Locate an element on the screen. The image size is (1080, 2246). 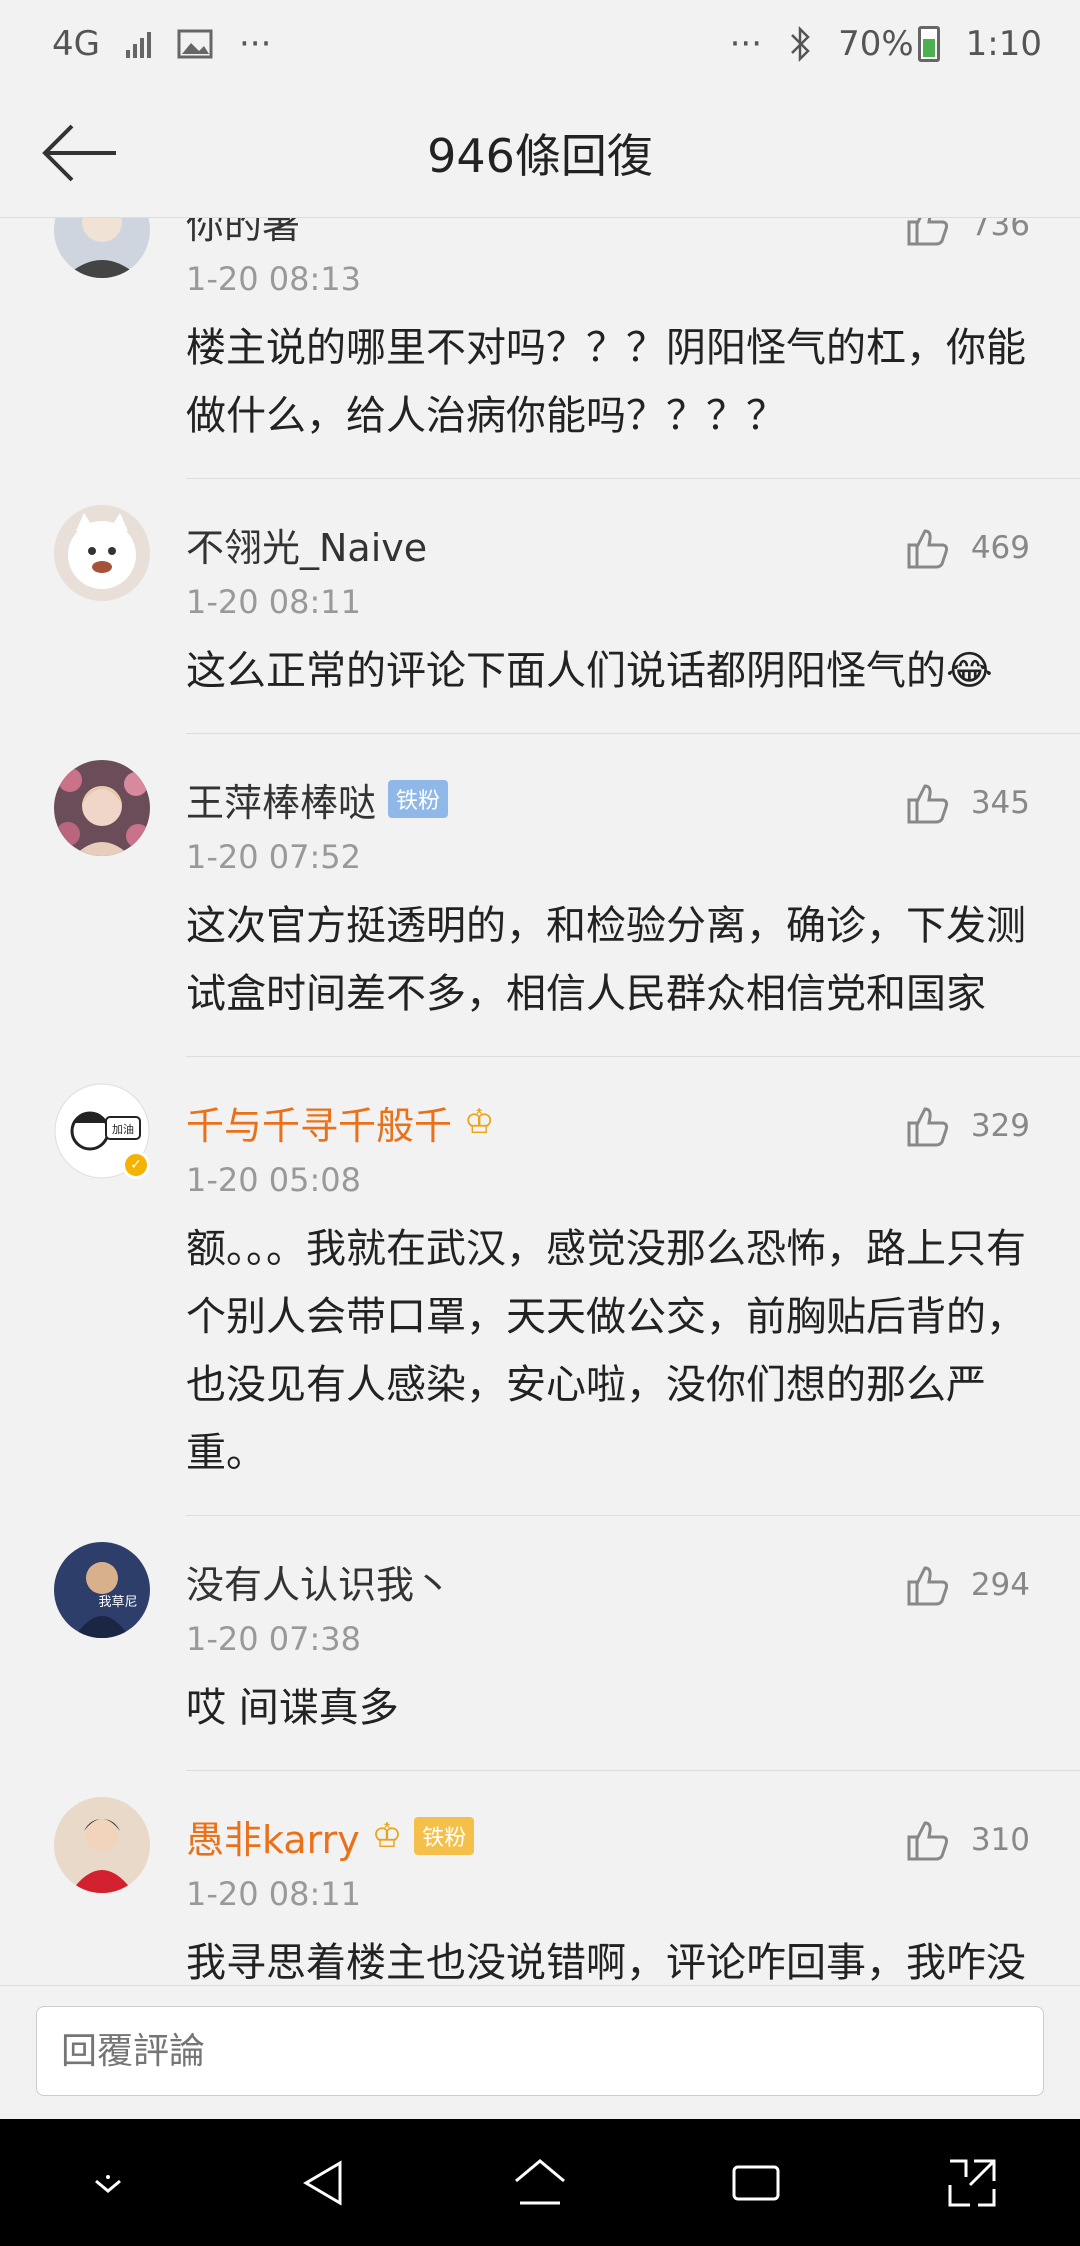
network-label: 4G is located at coordinates (76, 44).